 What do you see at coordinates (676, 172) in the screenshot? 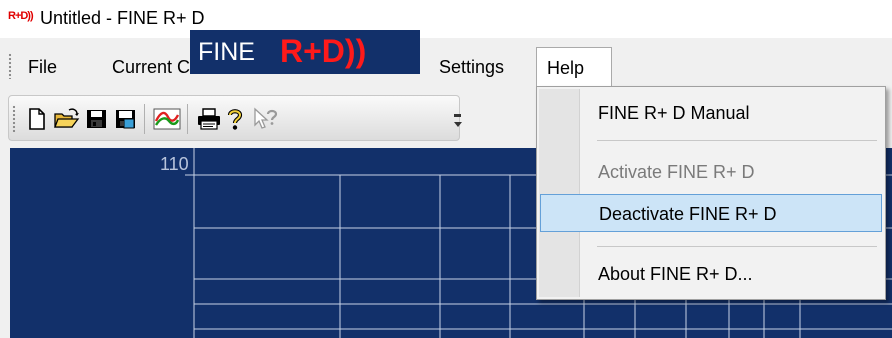
I see `menu-item-activate: Activate FINE R+ D` at bounding box center [676, 172].